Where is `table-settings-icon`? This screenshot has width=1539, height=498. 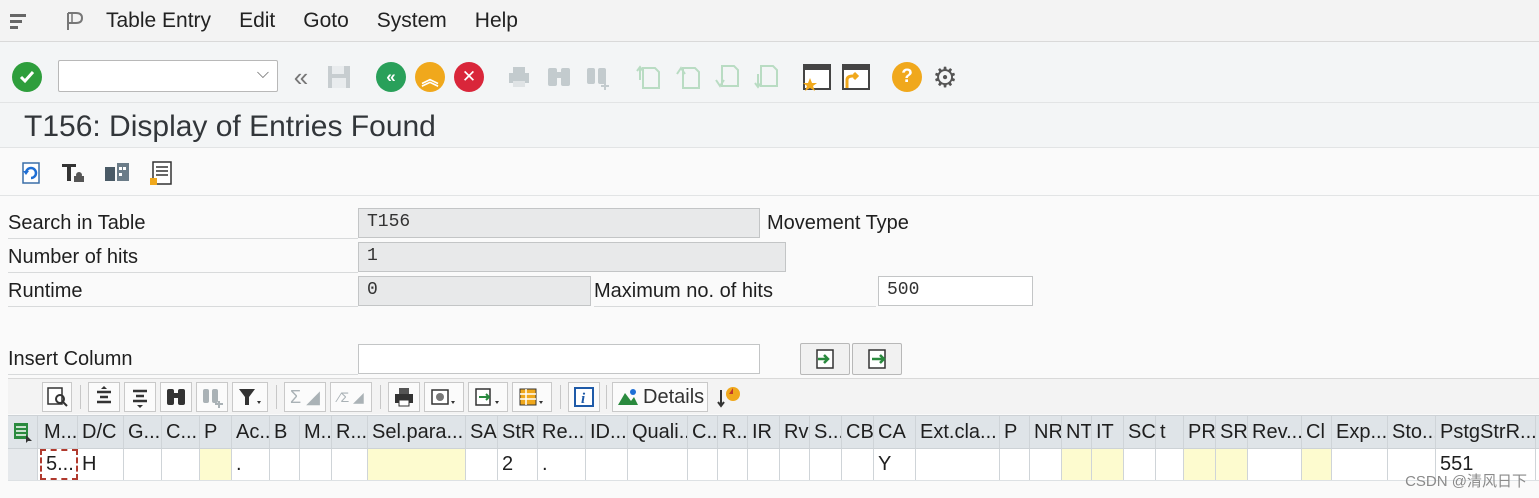 table-settings-icon is located at coordinates (73, 173).